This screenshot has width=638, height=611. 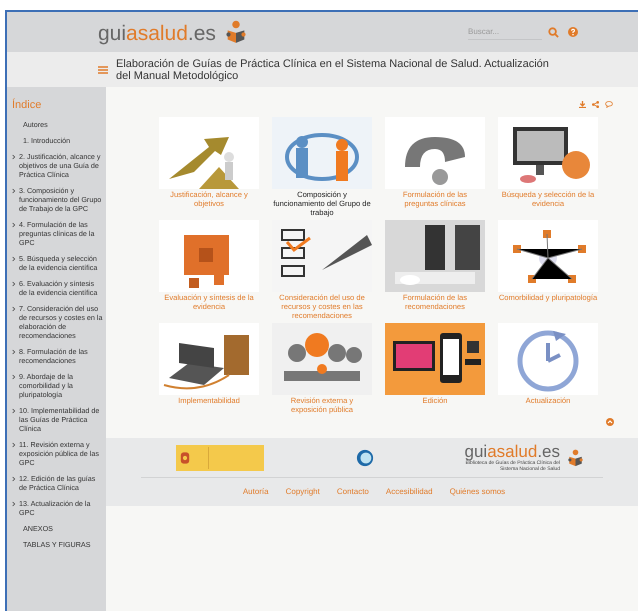 I want to click on comment-icon, so click(x=609, y=104).